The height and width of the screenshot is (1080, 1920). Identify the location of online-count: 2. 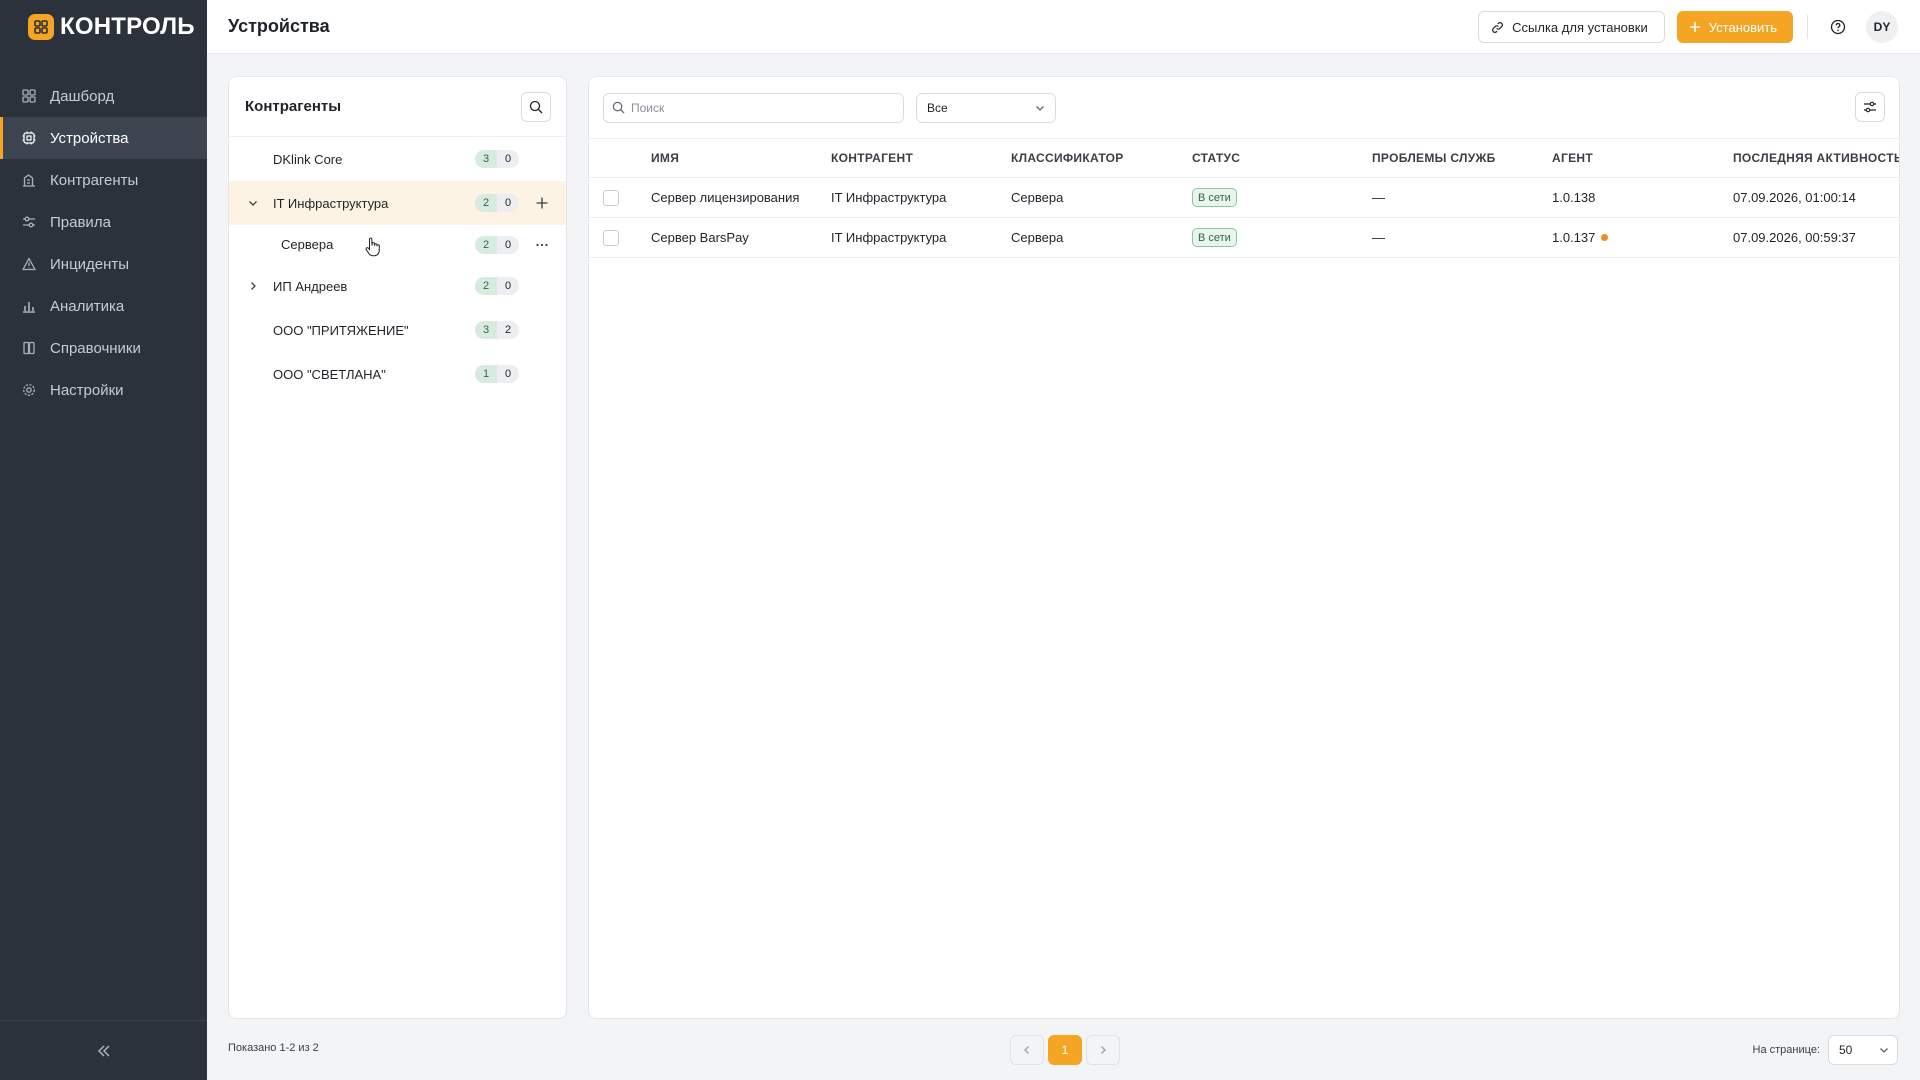
(486, 244).